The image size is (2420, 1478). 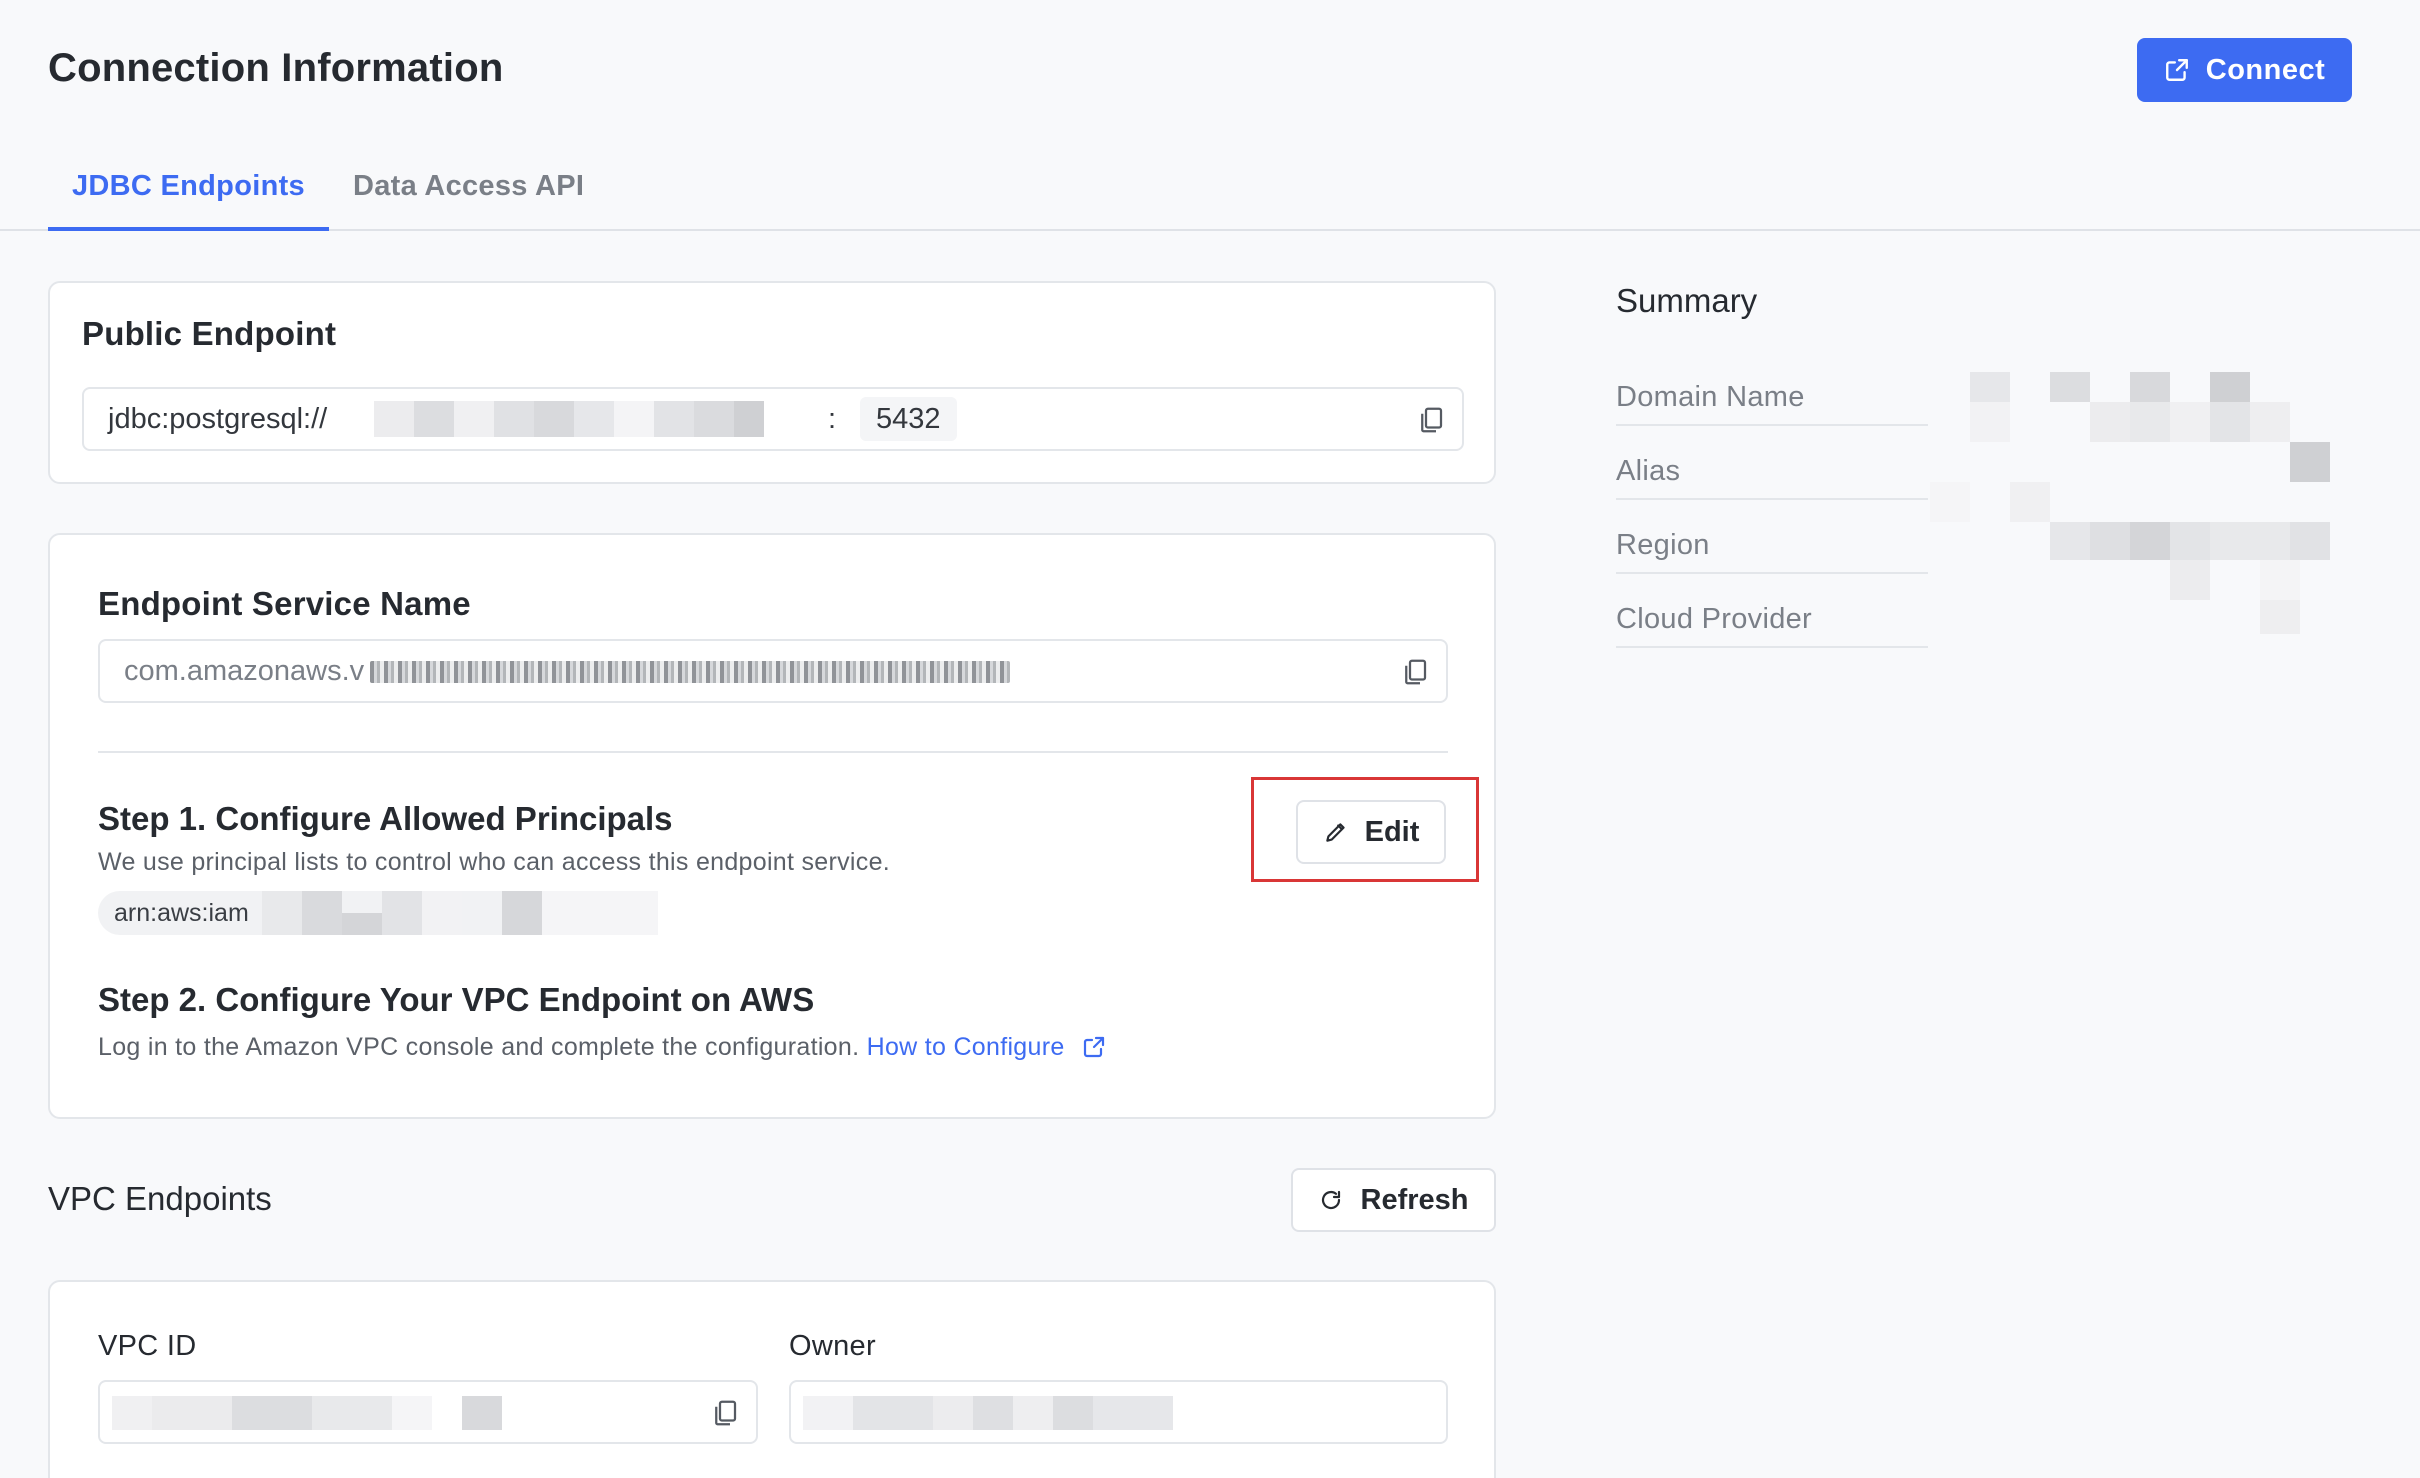 What do you see at coordinates (2265, 69) in the screenshot?
I see `connect-button-label: Connect` at bounding box center [2265, 69].